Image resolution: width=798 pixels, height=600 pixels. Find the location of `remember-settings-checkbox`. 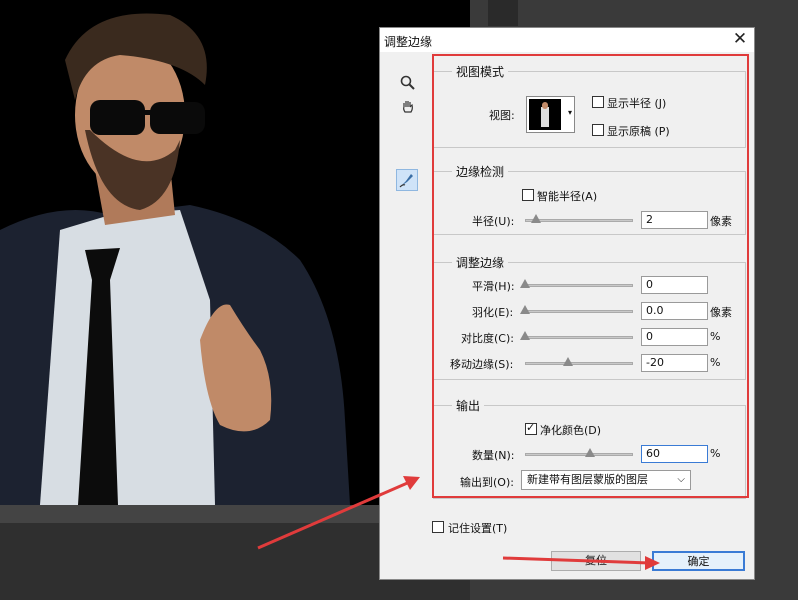

remember-settings-checkbox is located at coordinates (438, 527).